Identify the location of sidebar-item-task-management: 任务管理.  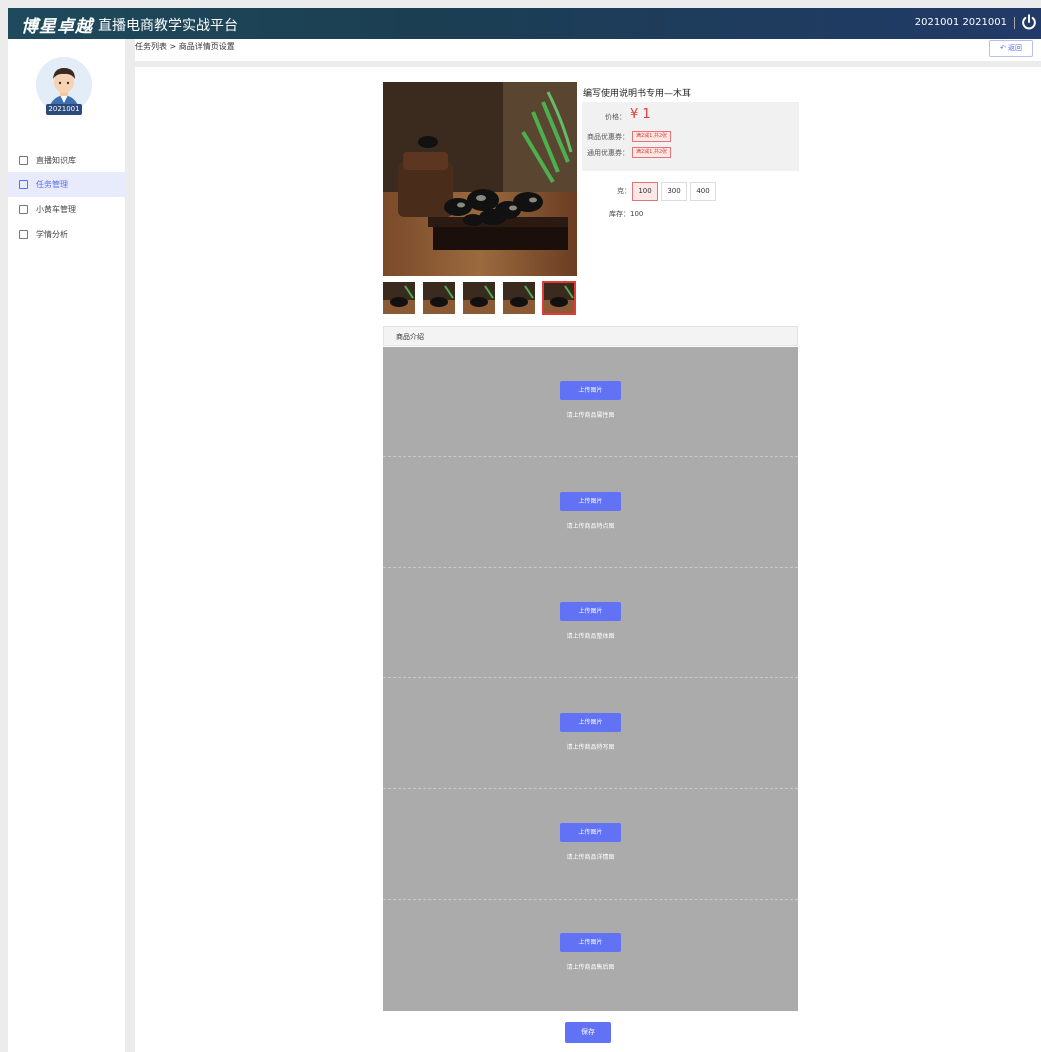
(66, 184).